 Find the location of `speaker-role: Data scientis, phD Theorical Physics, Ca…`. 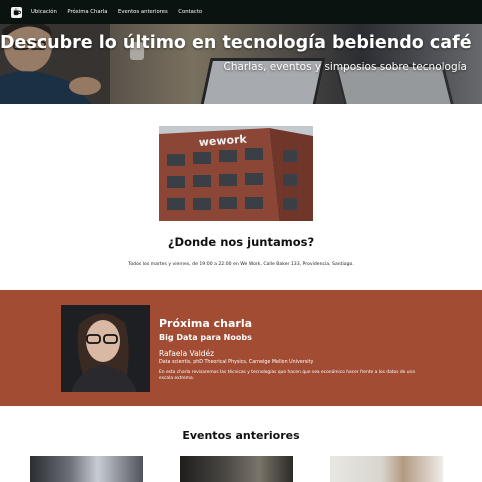

speaker-role: Data scientis, phD Theorical Physics, Ca… is located at coordinates (236, 362).